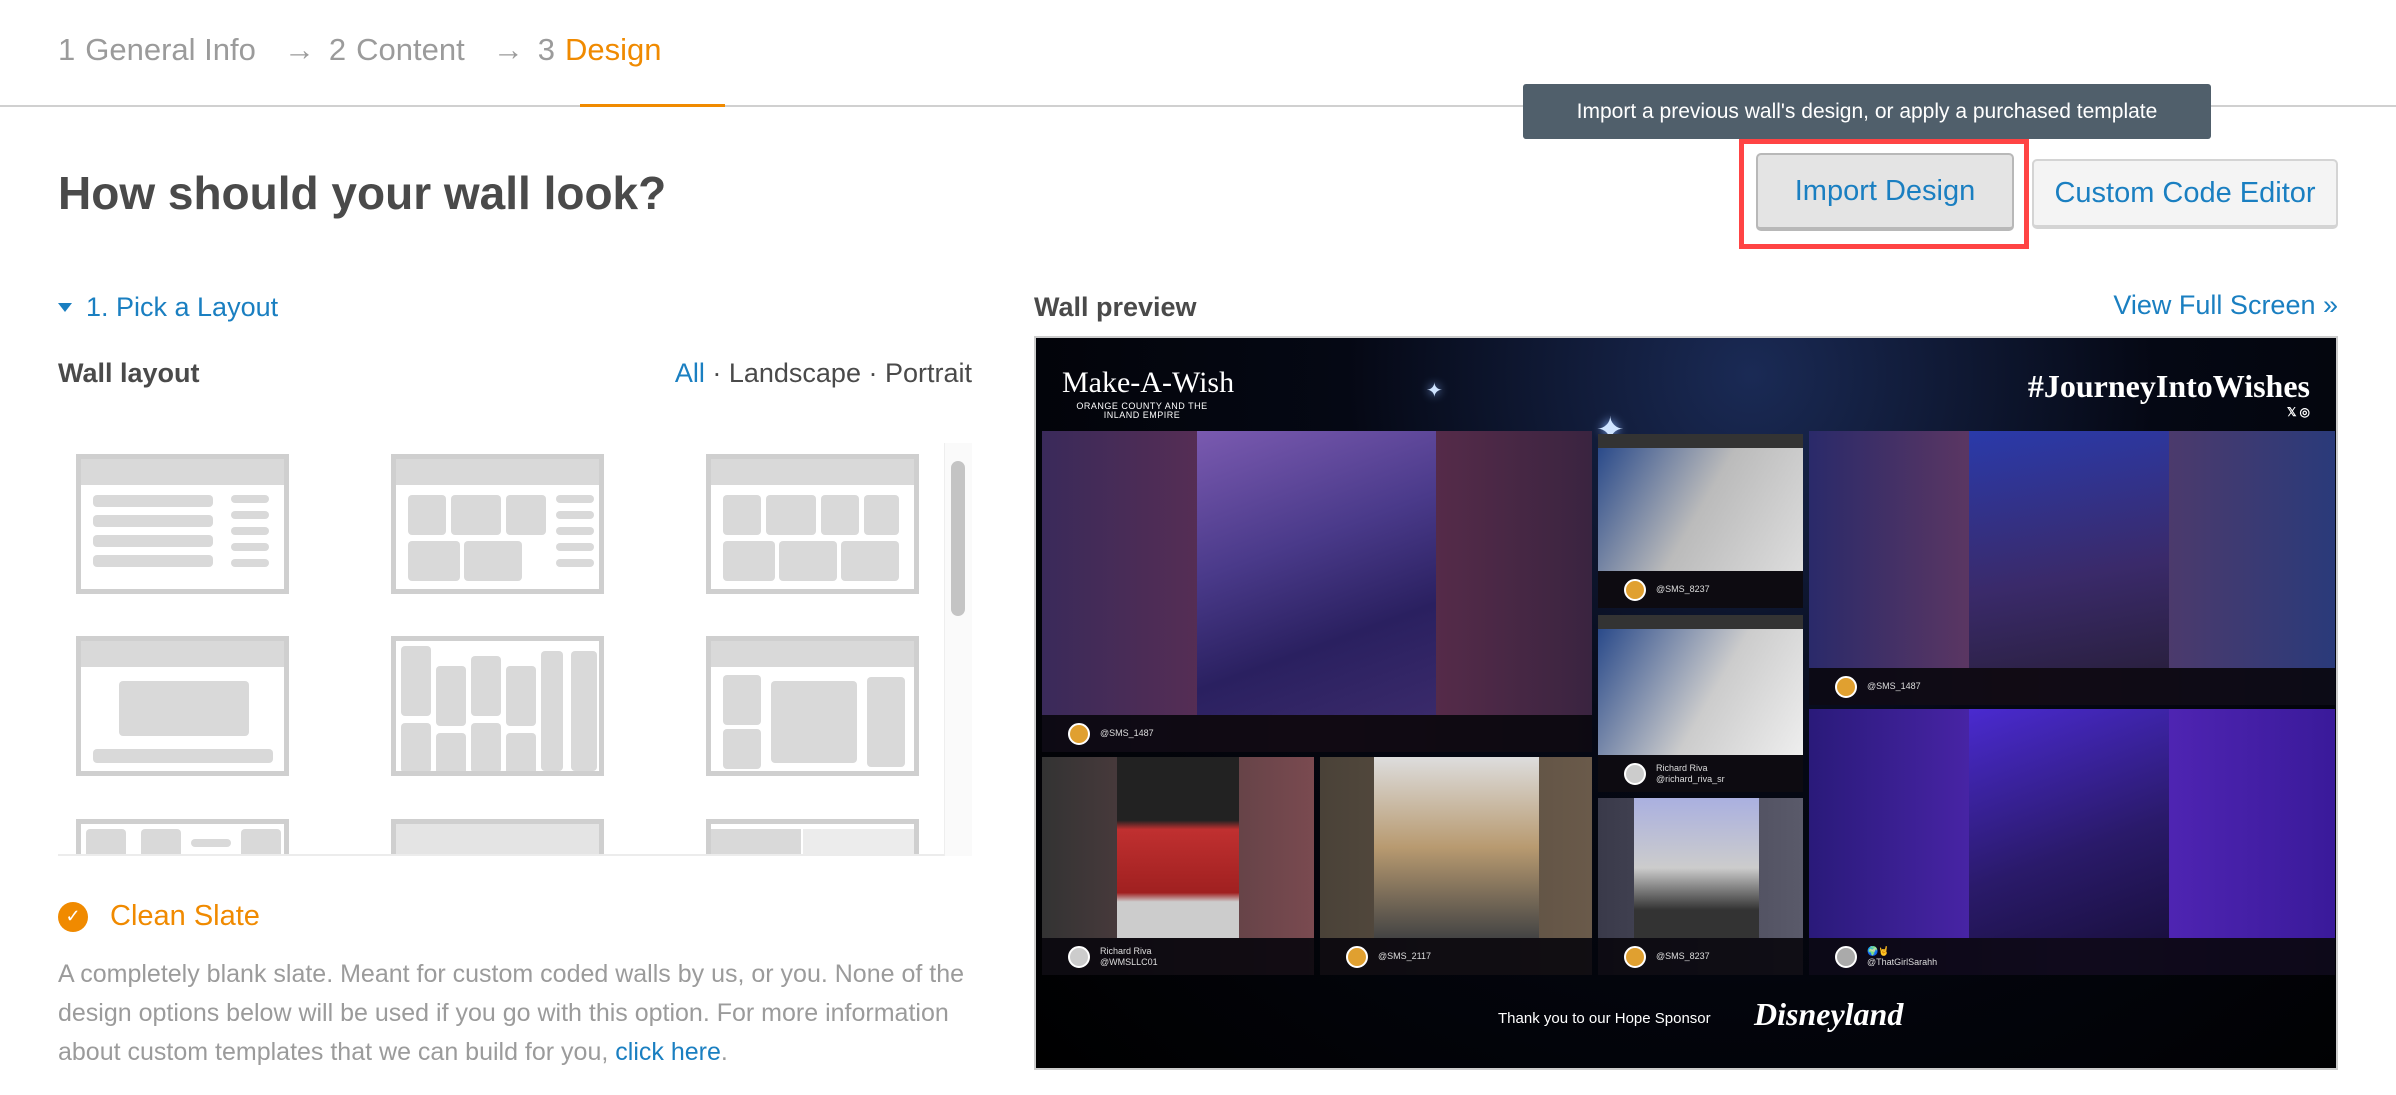  Describe the element at coordinates (546, 49) in the screenshot. I see `step-number: 3` at that location.